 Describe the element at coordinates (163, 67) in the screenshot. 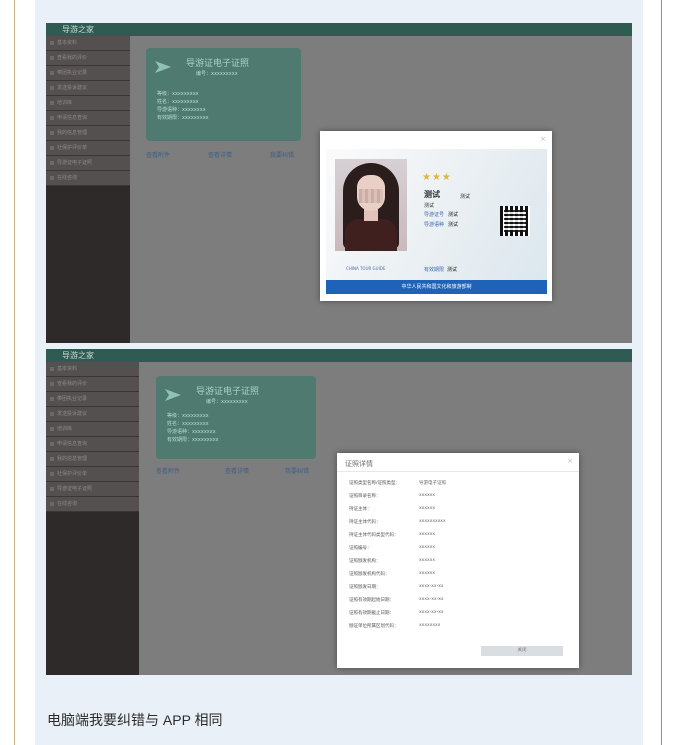

I see `license-icon` at that location.